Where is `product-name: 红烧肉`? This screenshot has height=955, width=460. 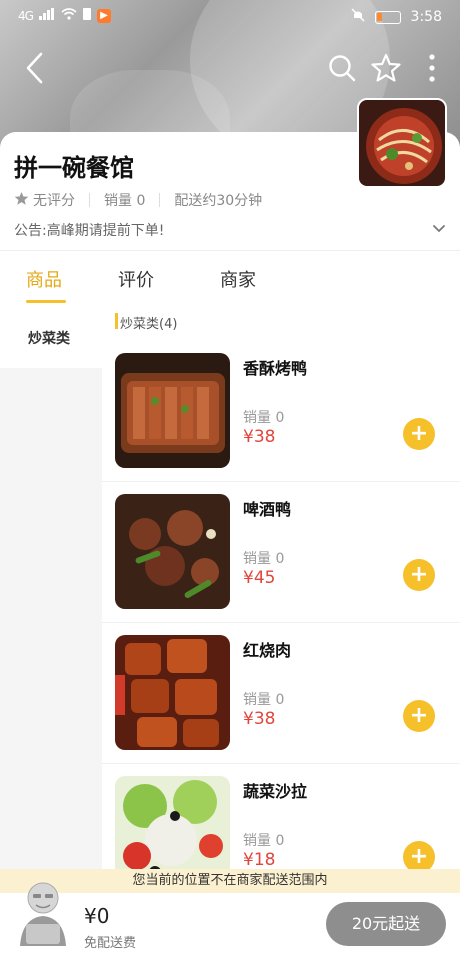
product-name: 红烧肉 is located at coordinates (267, 650).